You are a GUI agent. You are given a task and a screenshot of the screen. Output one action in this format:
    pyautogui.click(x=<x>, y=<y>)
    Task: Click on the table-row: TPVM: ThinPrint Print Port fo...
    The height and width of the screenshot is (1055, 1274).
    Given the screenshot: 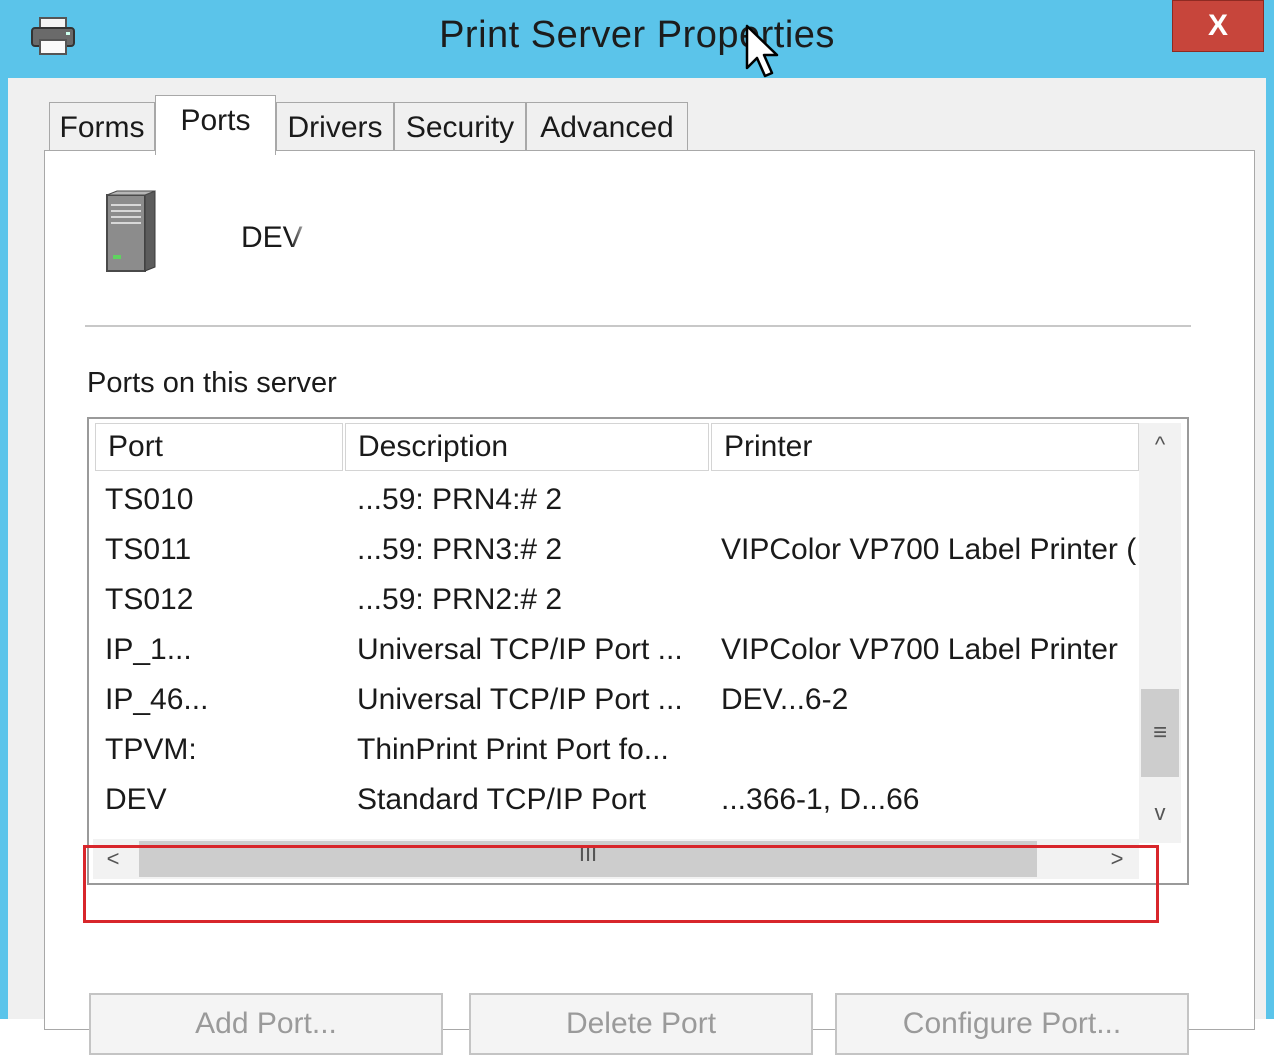 What is the action you would take?
    pyautogui.click(x=614, y=750)
    